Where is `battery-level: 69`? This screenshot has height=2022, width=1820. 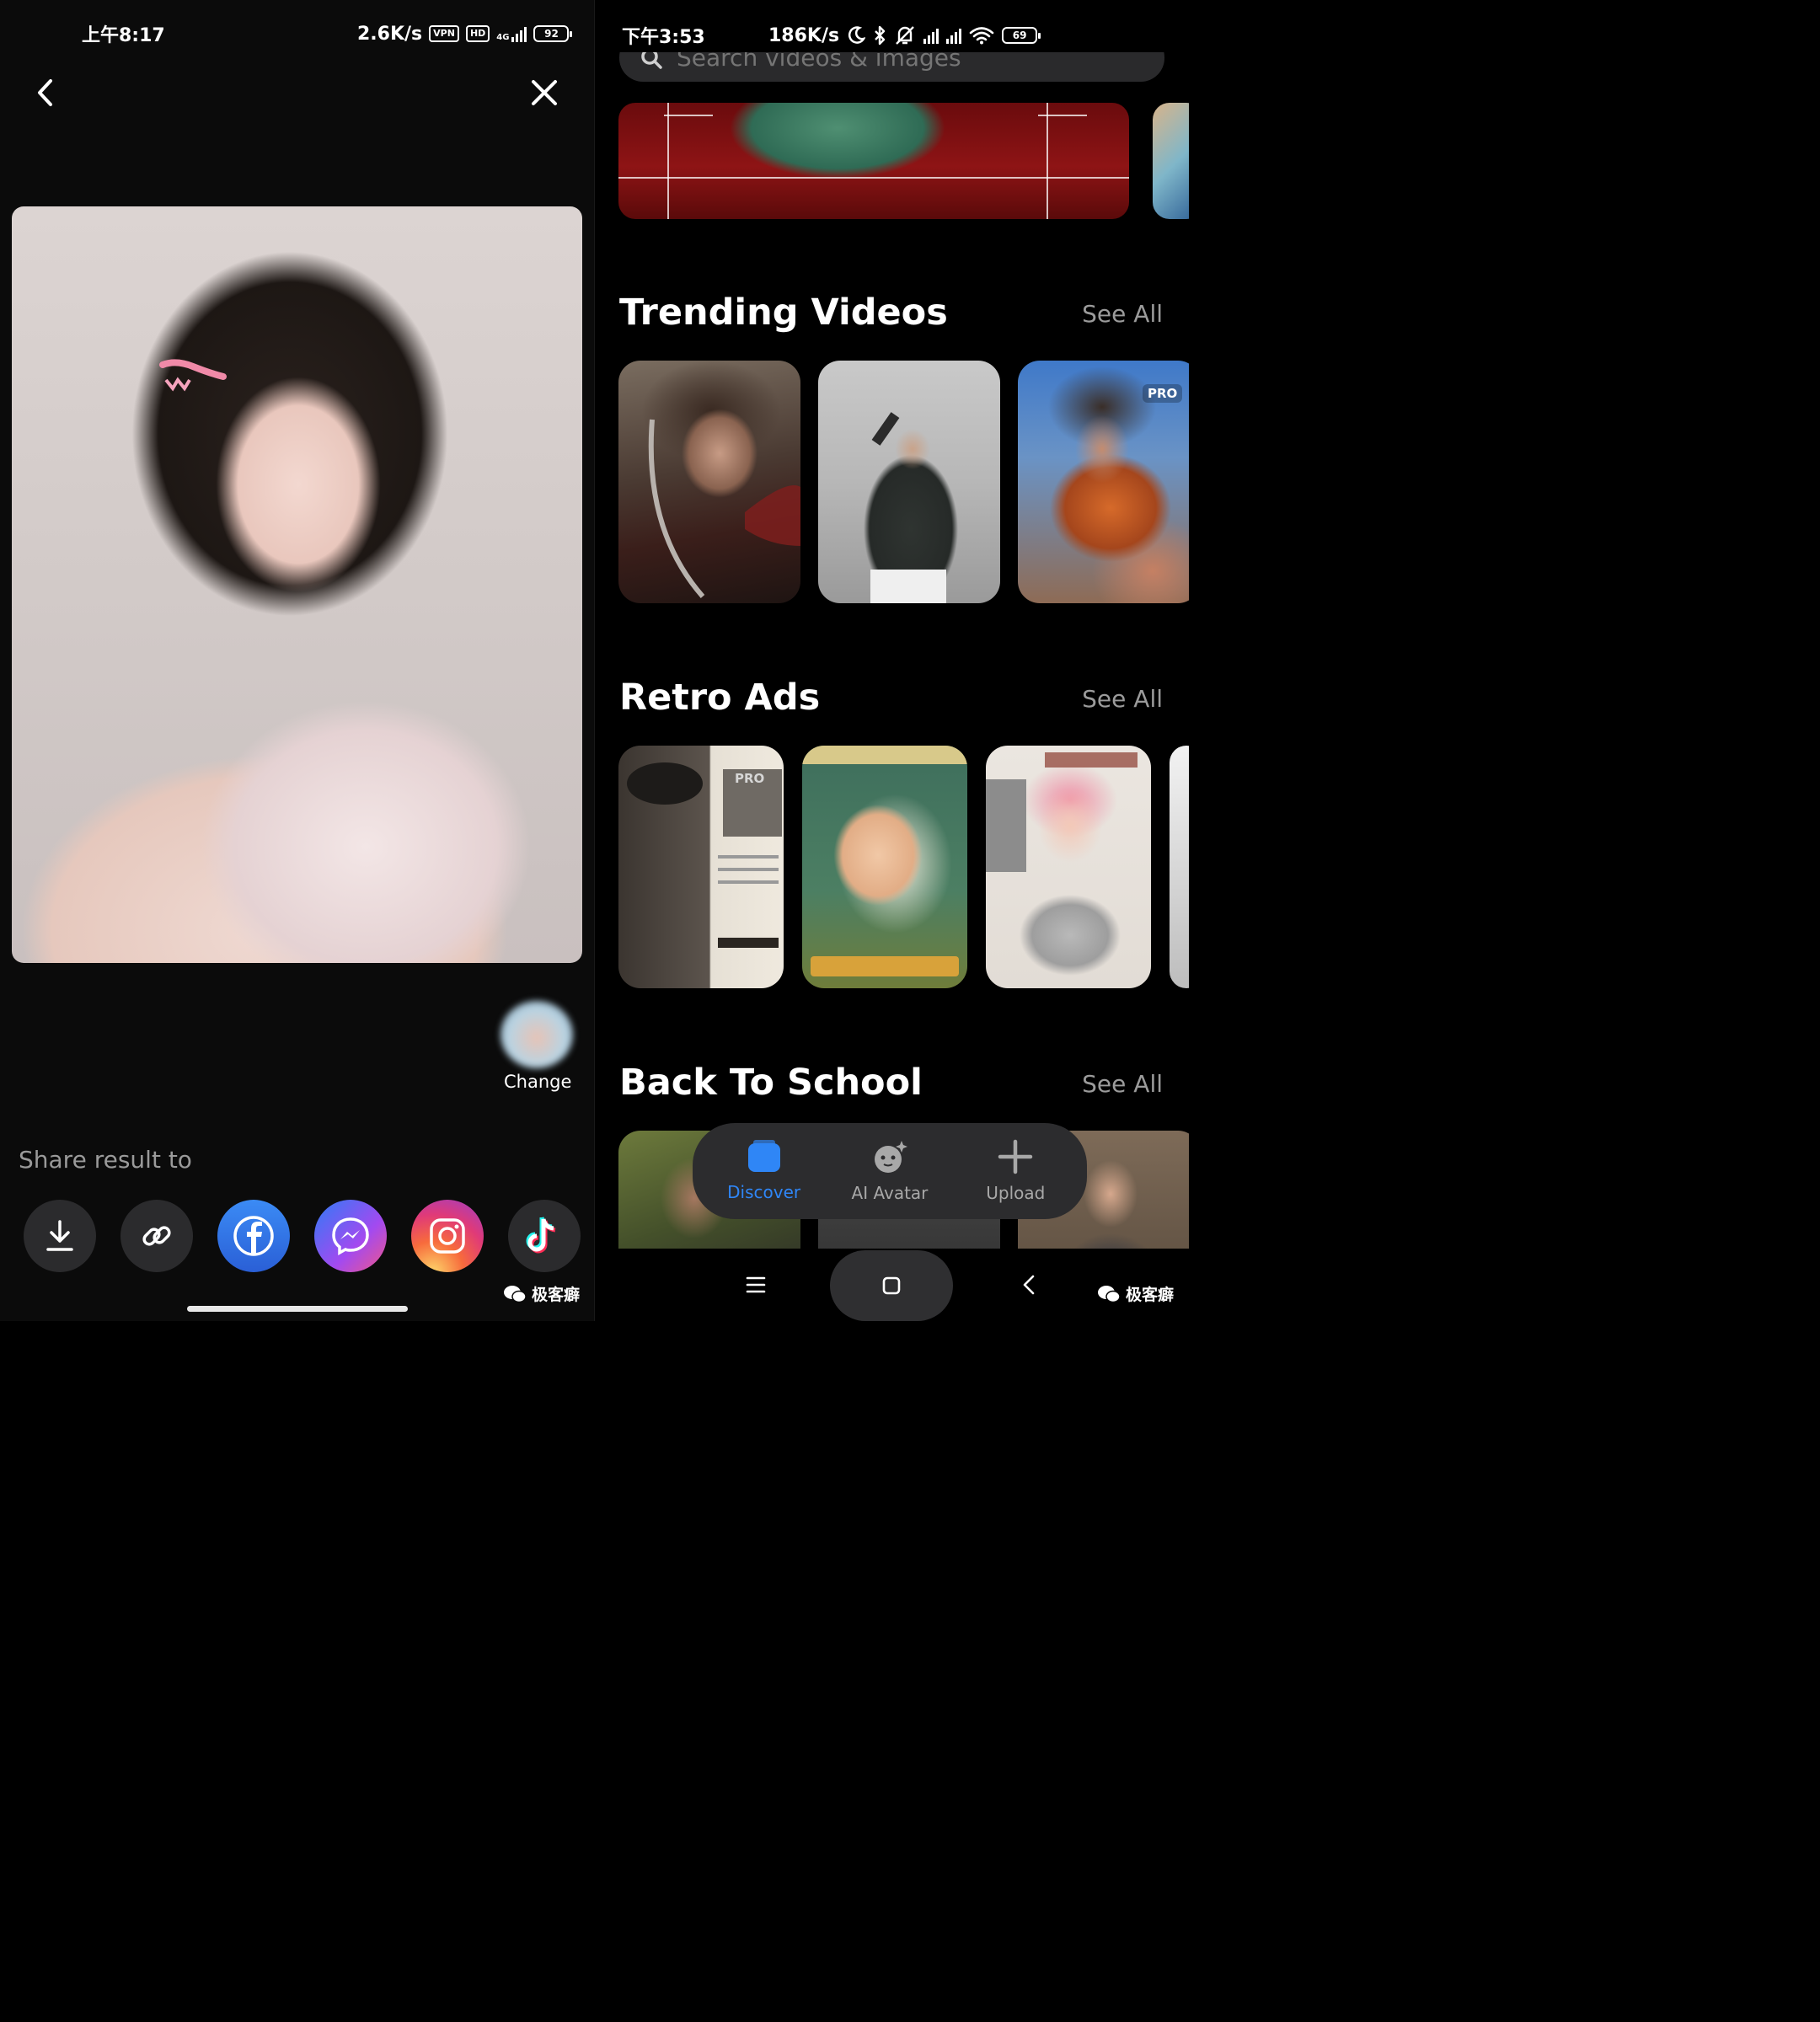
battery-level: 69 is located at coordinates (1019, 35).